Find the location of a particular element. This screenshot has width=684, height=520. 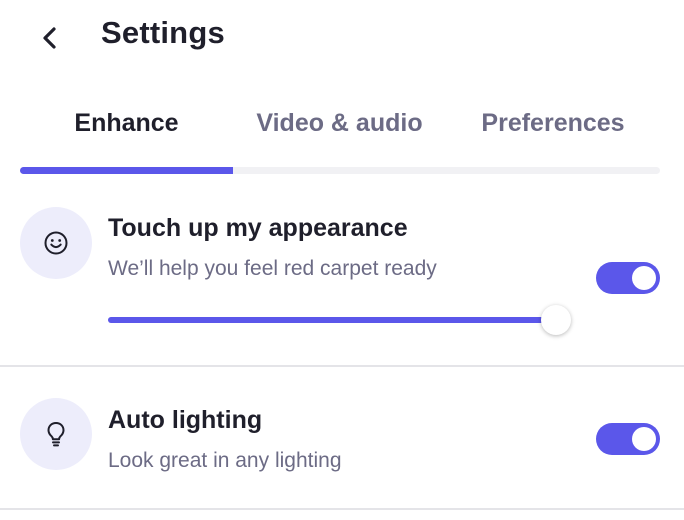

page-title: Settings is located at coordinates (163, 32).